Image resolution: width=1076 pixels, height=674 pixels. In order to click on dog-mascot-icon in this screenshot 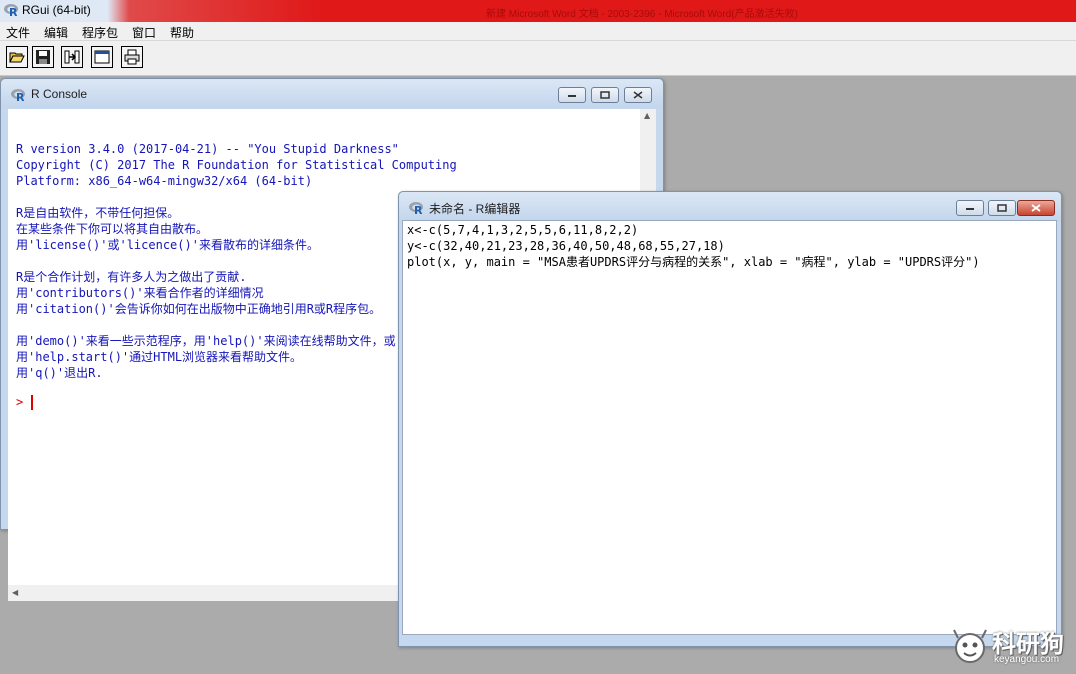, I will do `click(970, 646)`.